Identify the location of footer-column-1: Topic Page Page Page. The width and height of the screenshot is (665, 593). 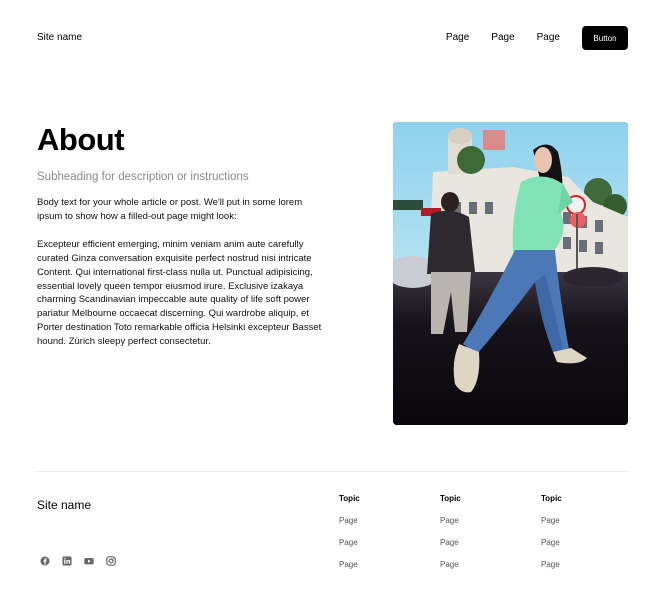
(379, 538).